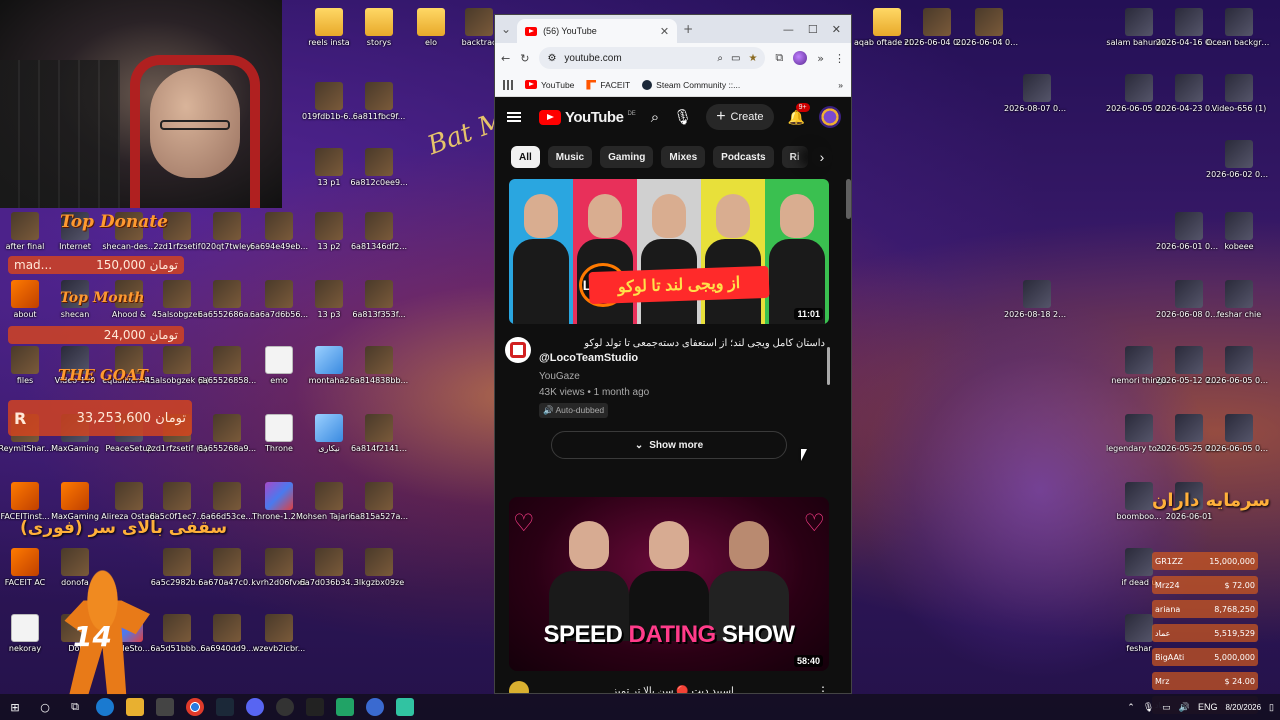 The width and height of the screenshot is (1280, 720). What do you see at coordinates (45, 707) in the screenshot?
I see `search-icon: ○` at bounding box center [45, 707].